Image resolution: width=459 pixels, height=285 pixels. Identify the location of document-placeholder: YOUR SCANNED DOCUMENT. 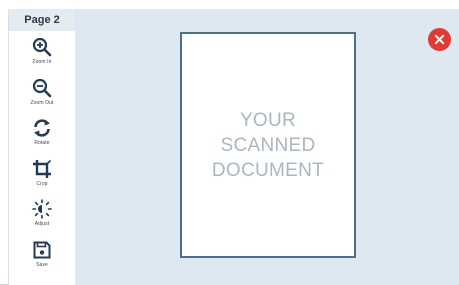
(268, 145).